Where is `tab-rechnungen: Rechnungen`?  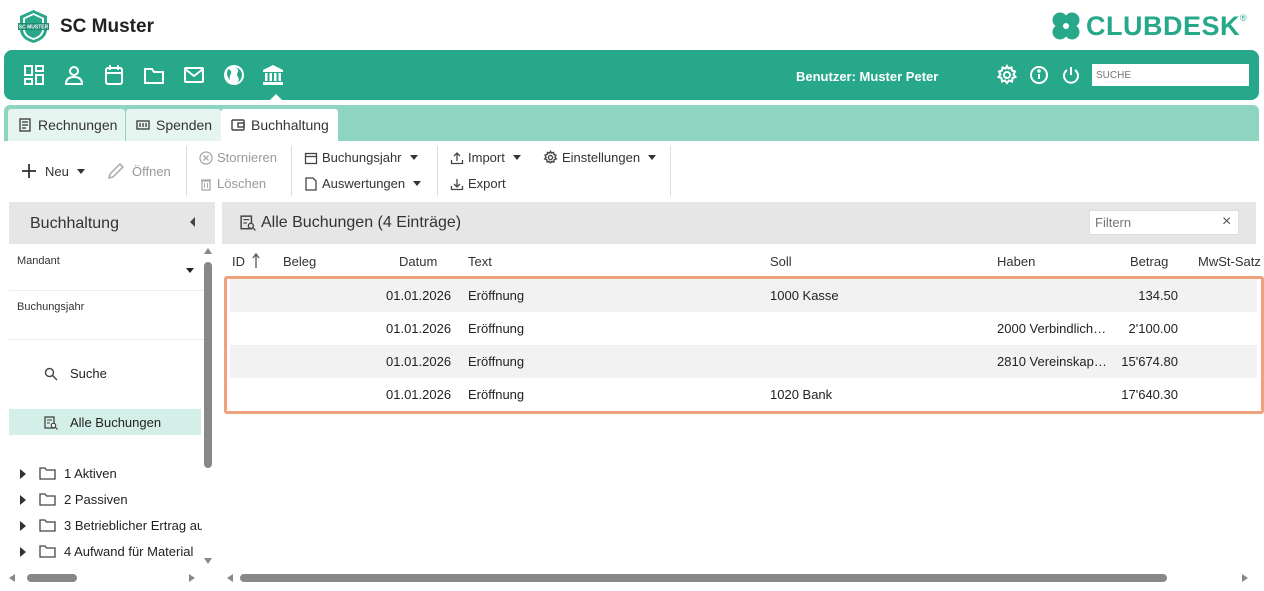 tab-rechnungen: Rechnungen is located at coordinates (66, 125).